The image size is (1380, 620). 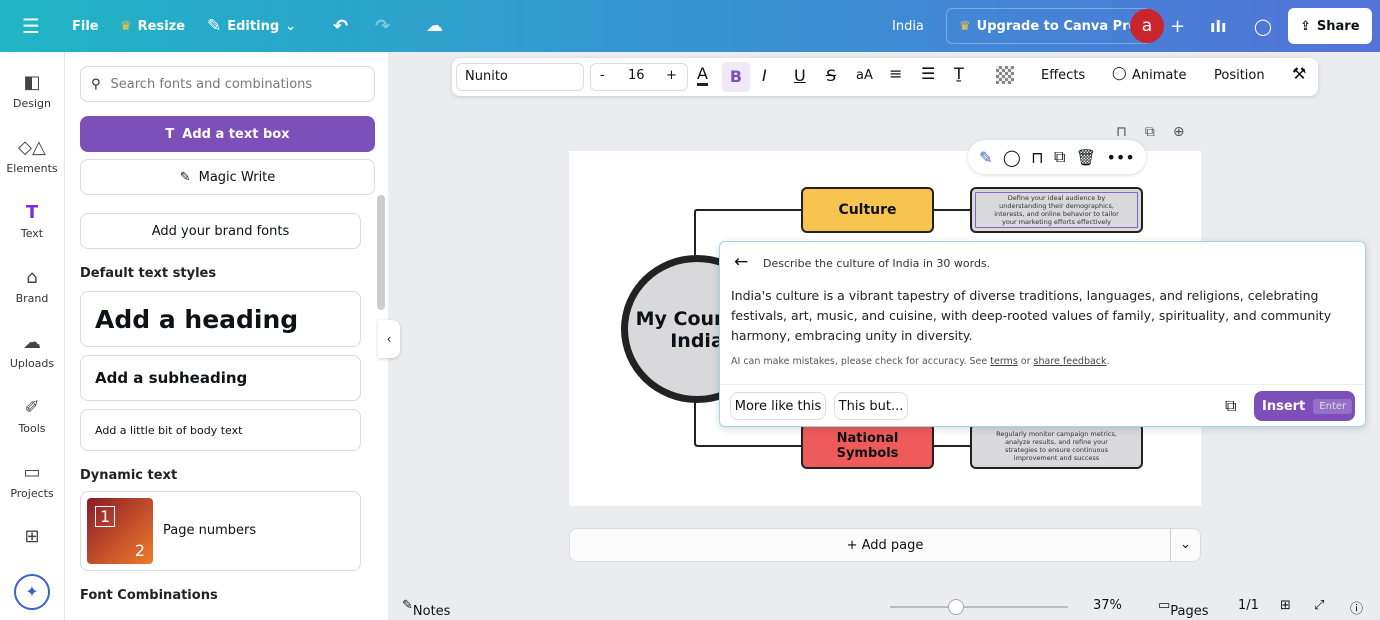 I want to click on grid-view-icon: ⊞, so click(x=1285, y=605).